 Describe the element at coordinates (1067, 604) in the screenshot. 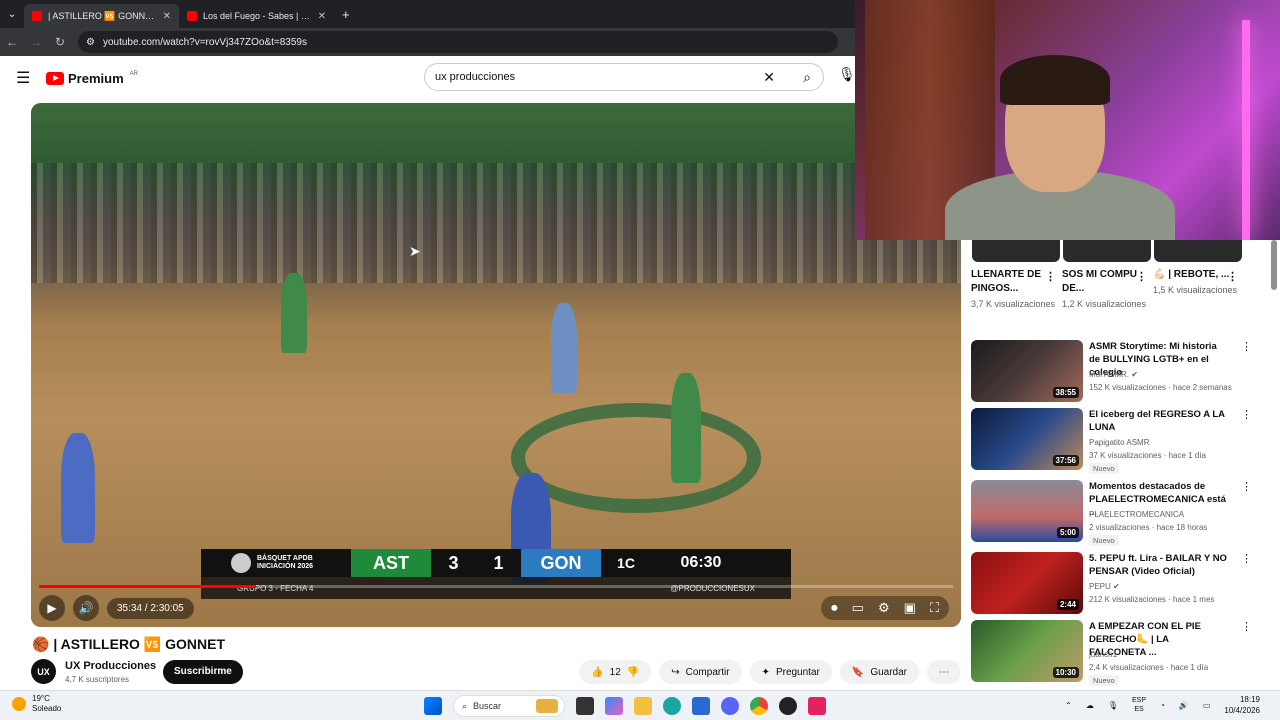

I see `duration-badge: 2:44` at that location.